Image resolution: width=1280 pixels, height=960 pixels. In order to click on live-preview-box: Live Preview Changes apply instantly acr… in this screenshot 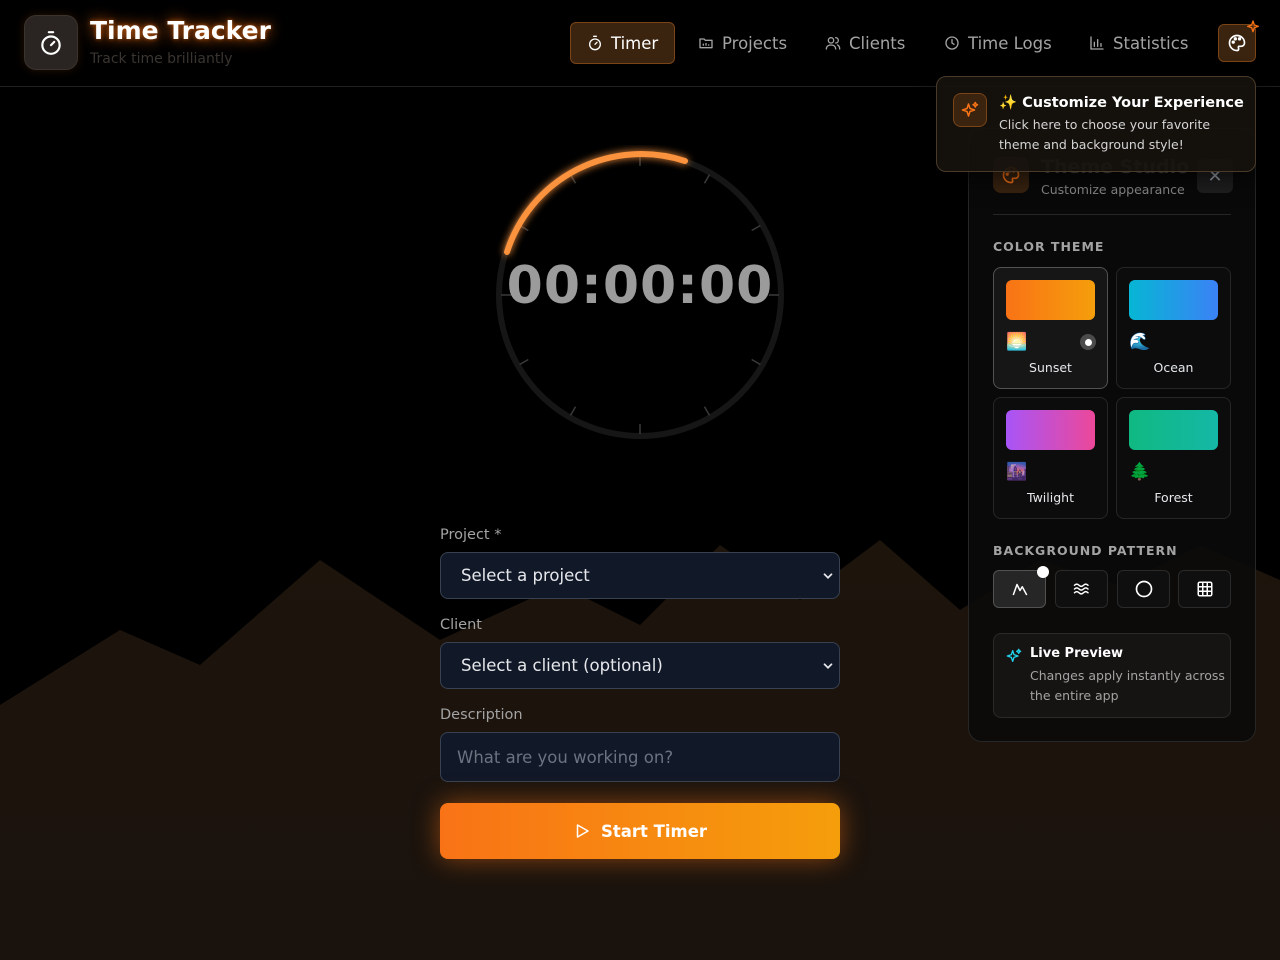, I will do `click(1112, 675)`.